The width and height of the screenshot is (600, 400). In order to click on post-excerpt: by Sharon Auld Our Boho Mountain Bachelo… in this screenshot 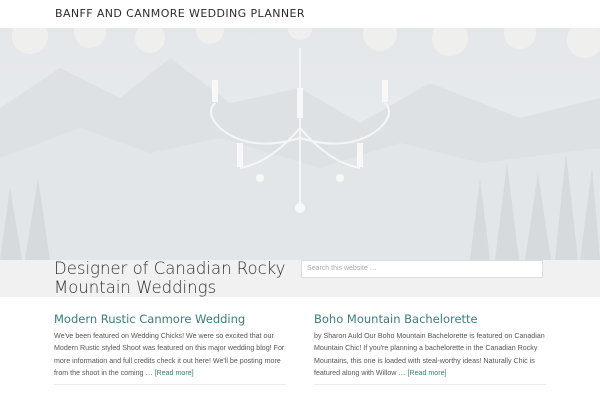, I will do `click(430, 355)`.